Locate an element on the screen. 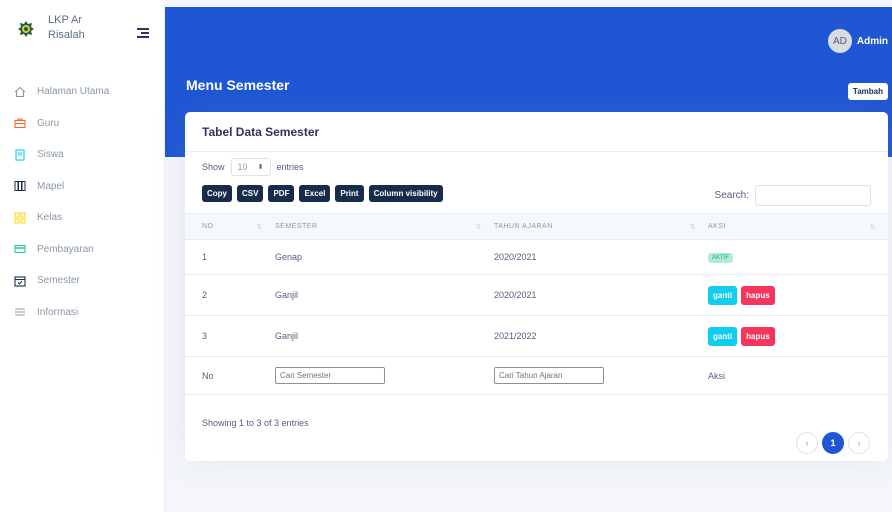  table-header-row: NO ⇅ SEMESTER ⇅ TAHUN AJARAN ⇅ AKSI ⇅ is located at coordinates (536, 226).